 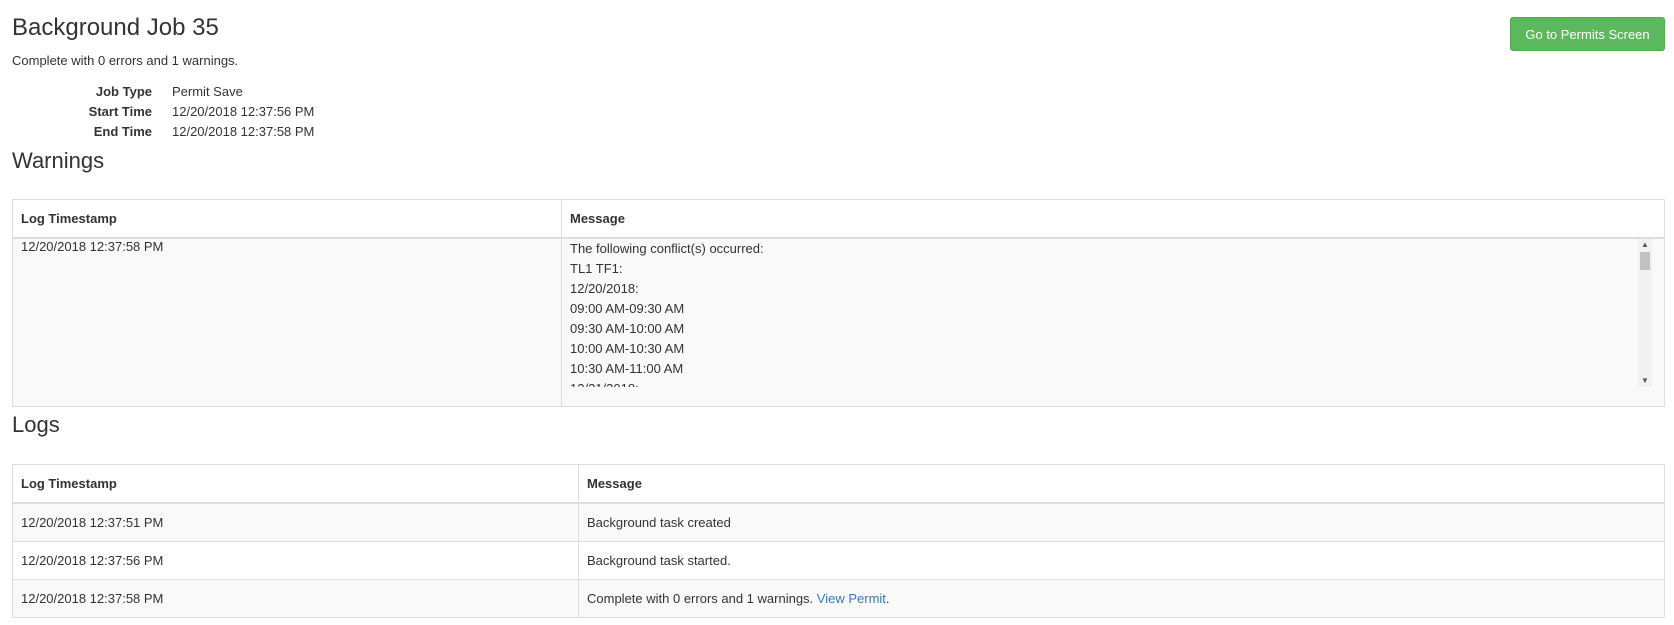 I want to click on logs-heading: Logs, so click(x=36, y=424).